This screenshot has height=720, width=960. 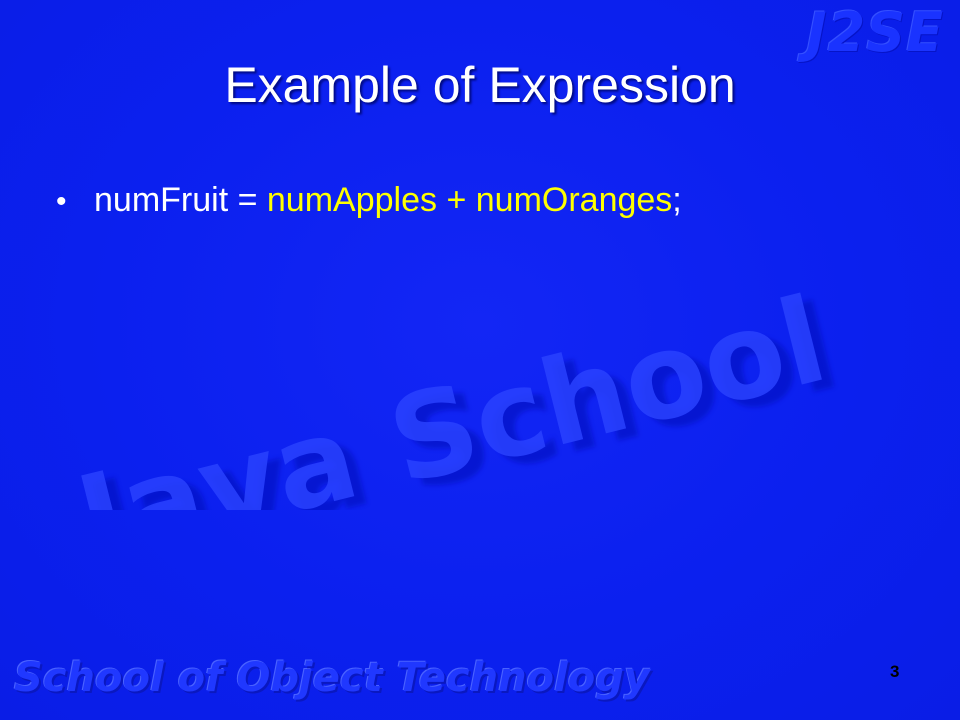 I want to click on bullet-item: • numFruit = numApples + numOranges;, so click(x=369, y=200).